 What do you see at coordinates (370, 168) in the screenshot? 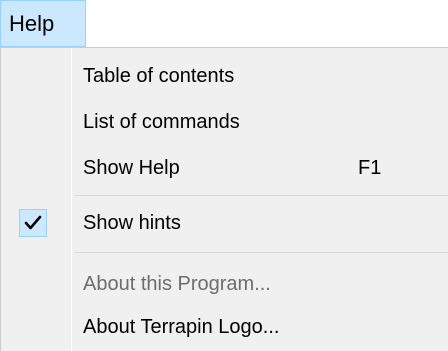
I see `menu-item-shortcut: F1` at bounding box center [370, 168].